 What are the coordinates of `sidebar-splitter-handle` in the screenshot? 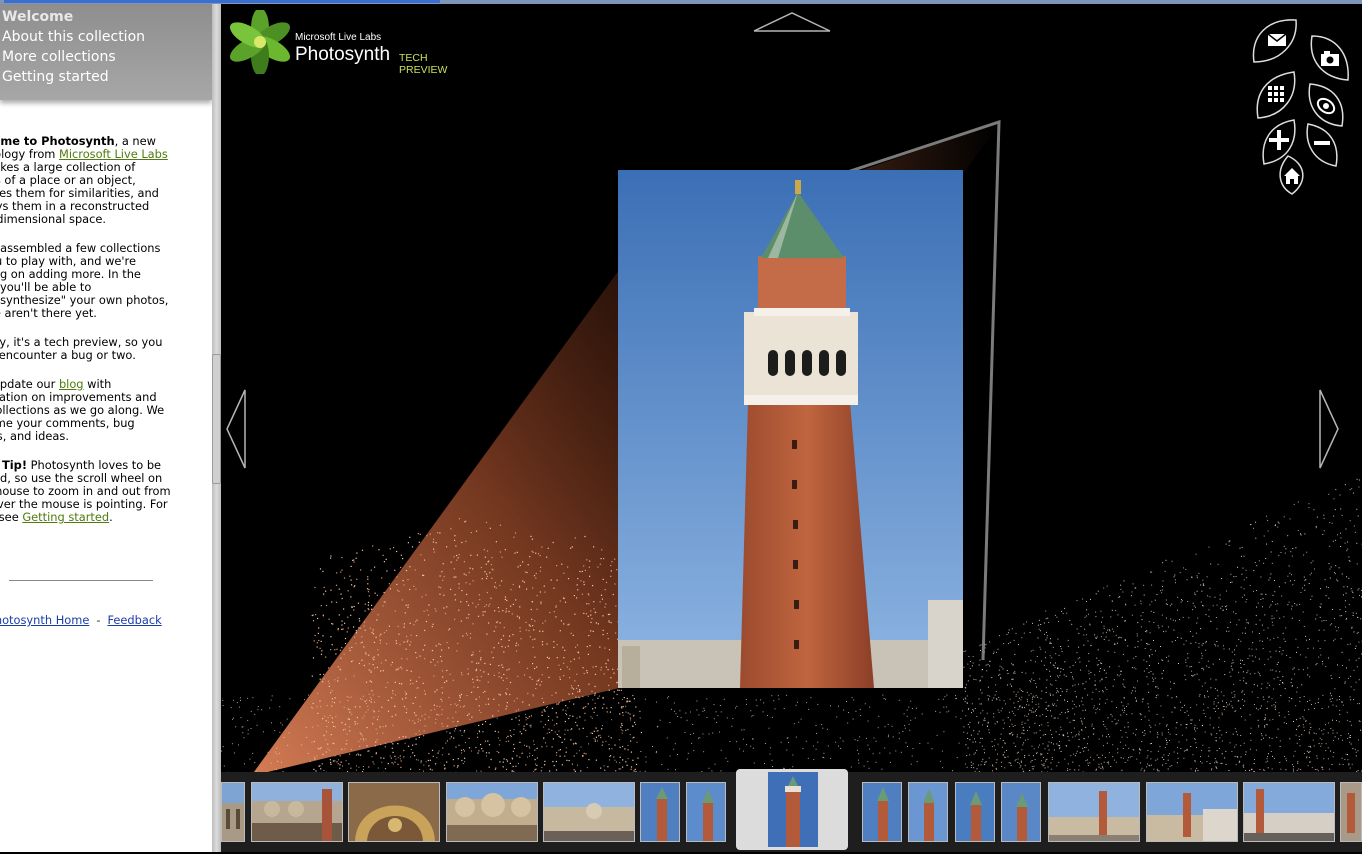 It's located at (216, 419).